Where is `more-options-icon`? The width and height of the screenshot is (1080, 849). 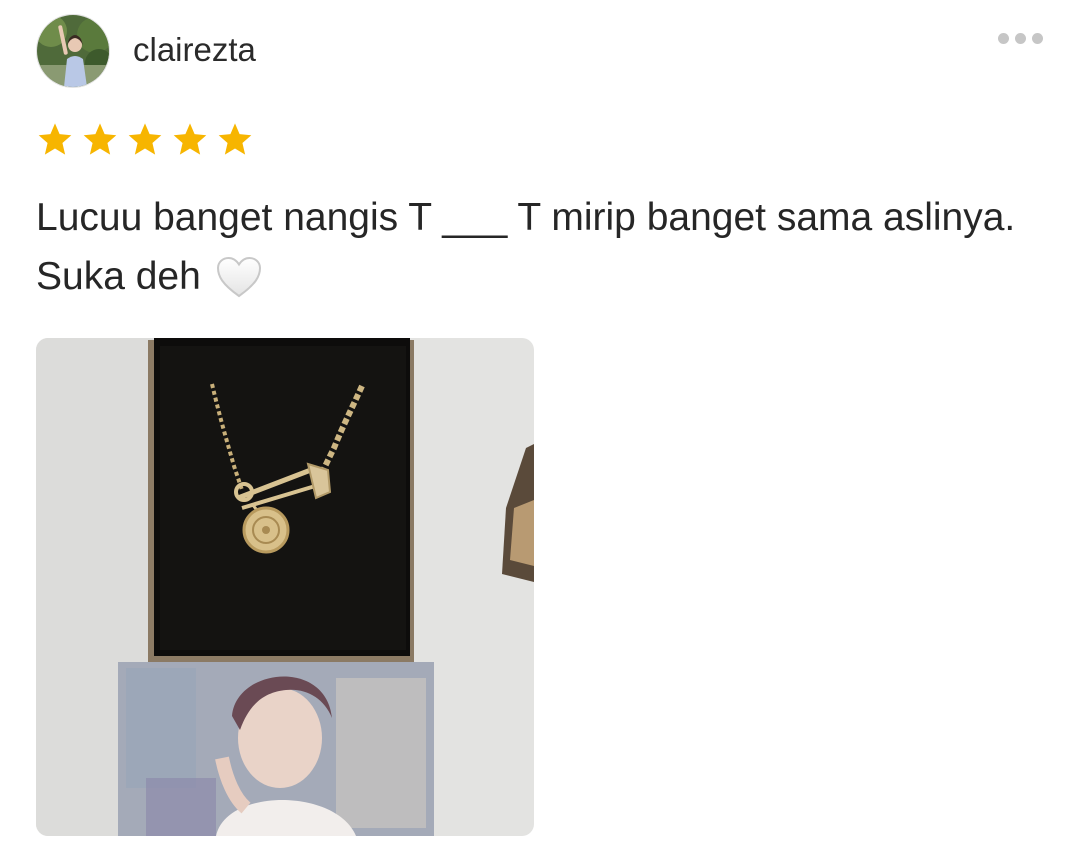
more-options-icon is located at coordinates (1020, 38).